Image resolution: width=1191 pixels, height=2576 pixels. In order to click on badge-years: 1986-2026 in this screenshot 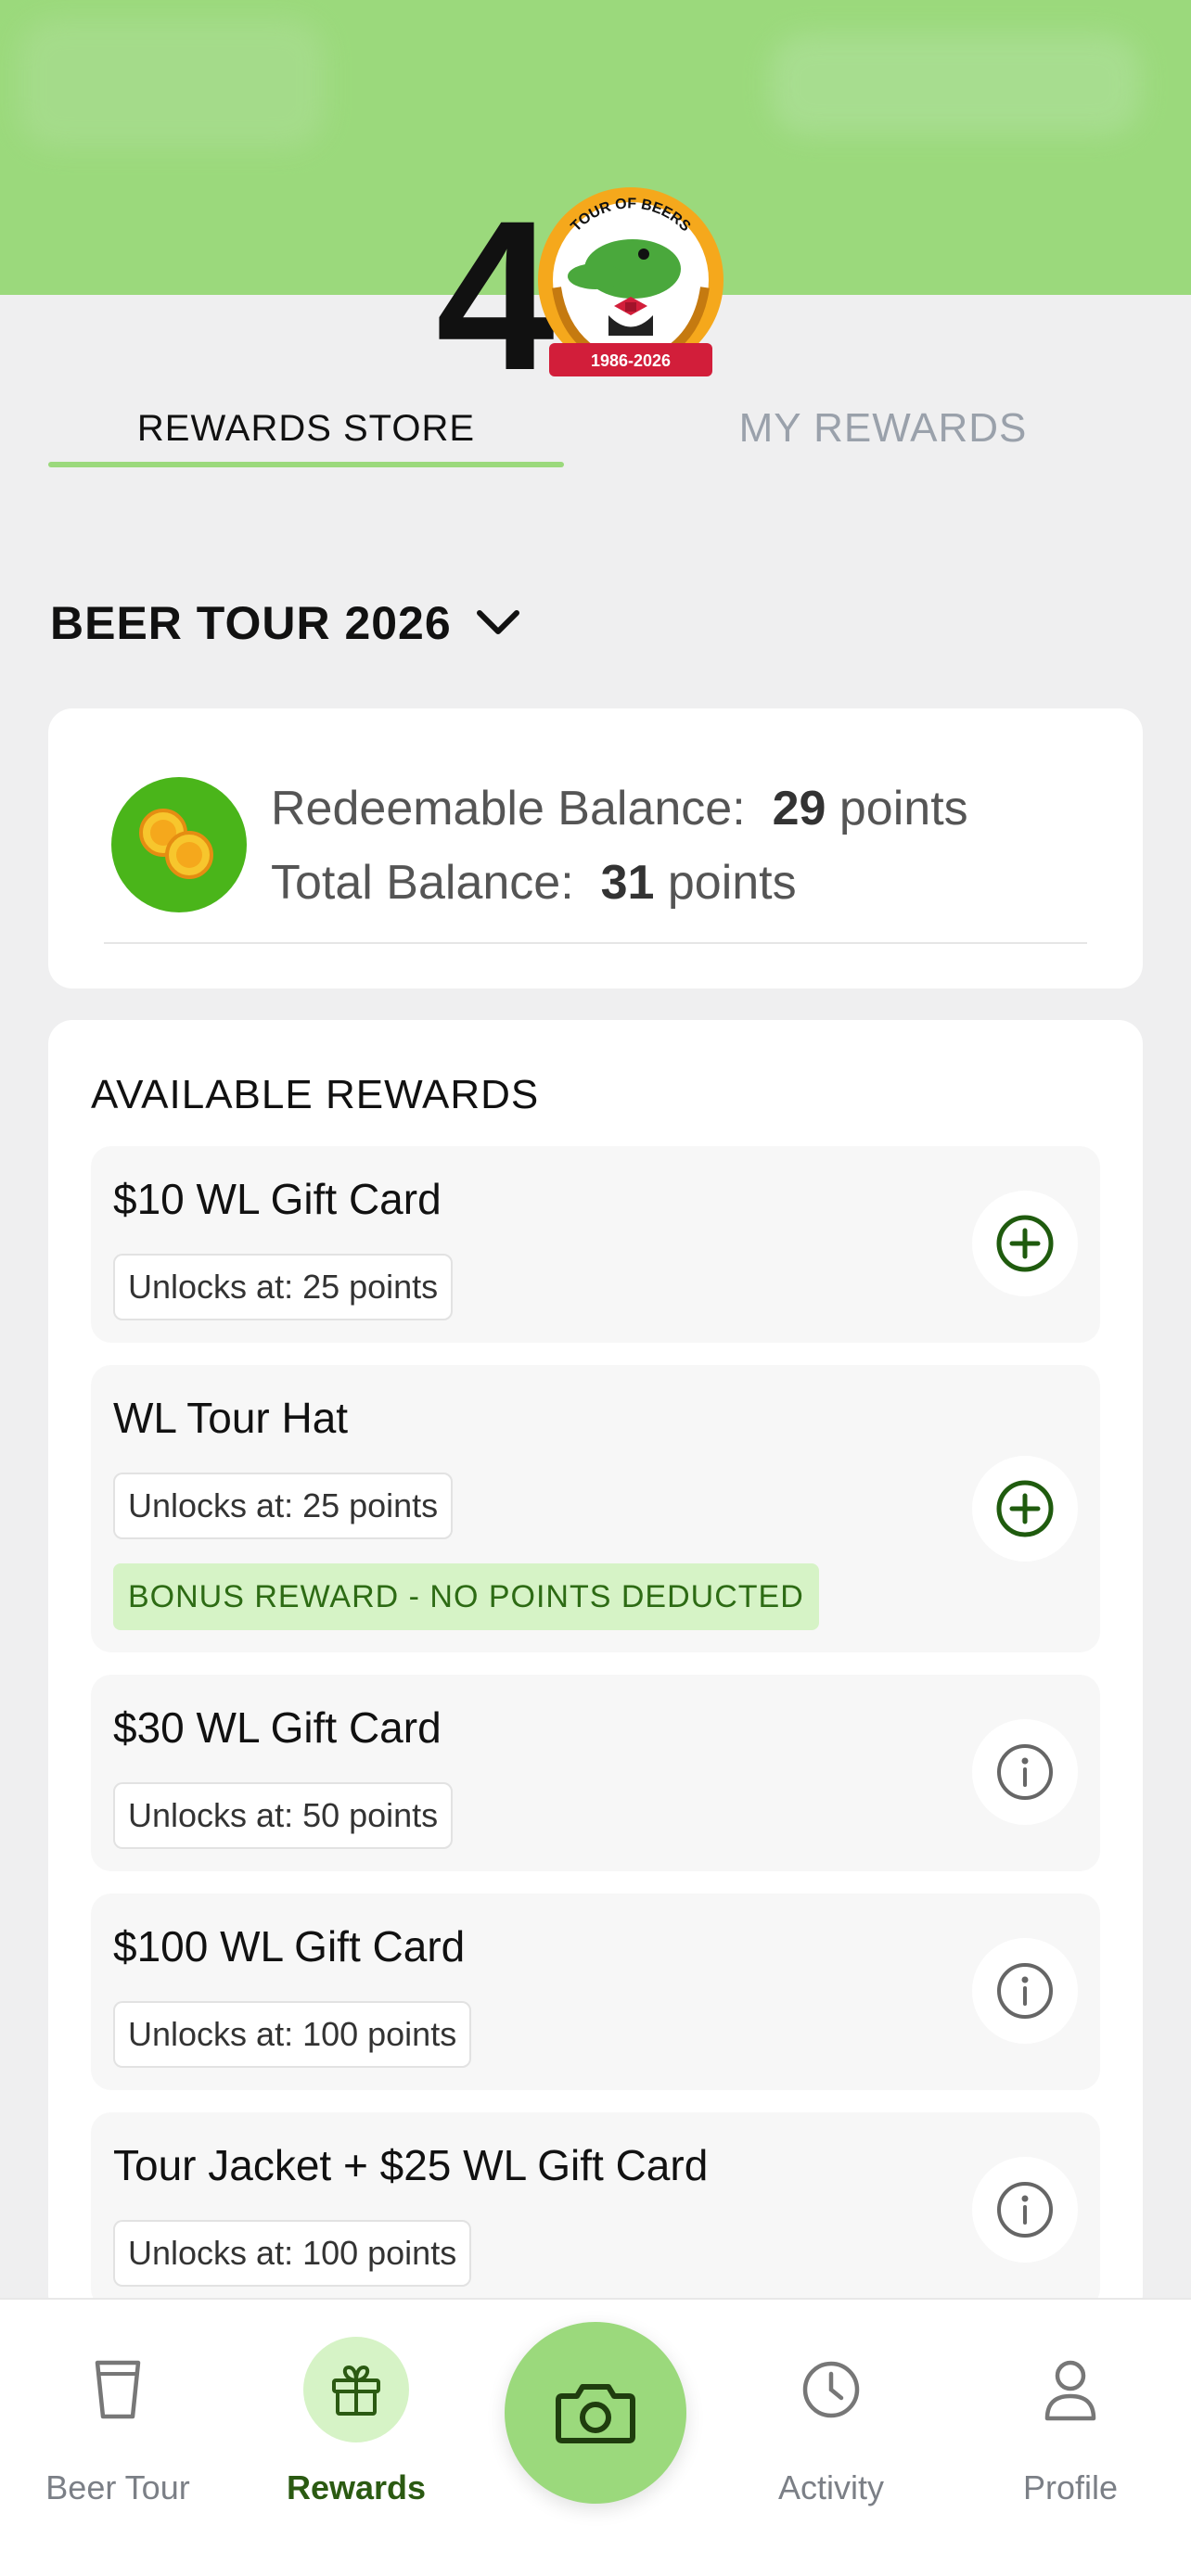, I will do `click(631, 360)`.